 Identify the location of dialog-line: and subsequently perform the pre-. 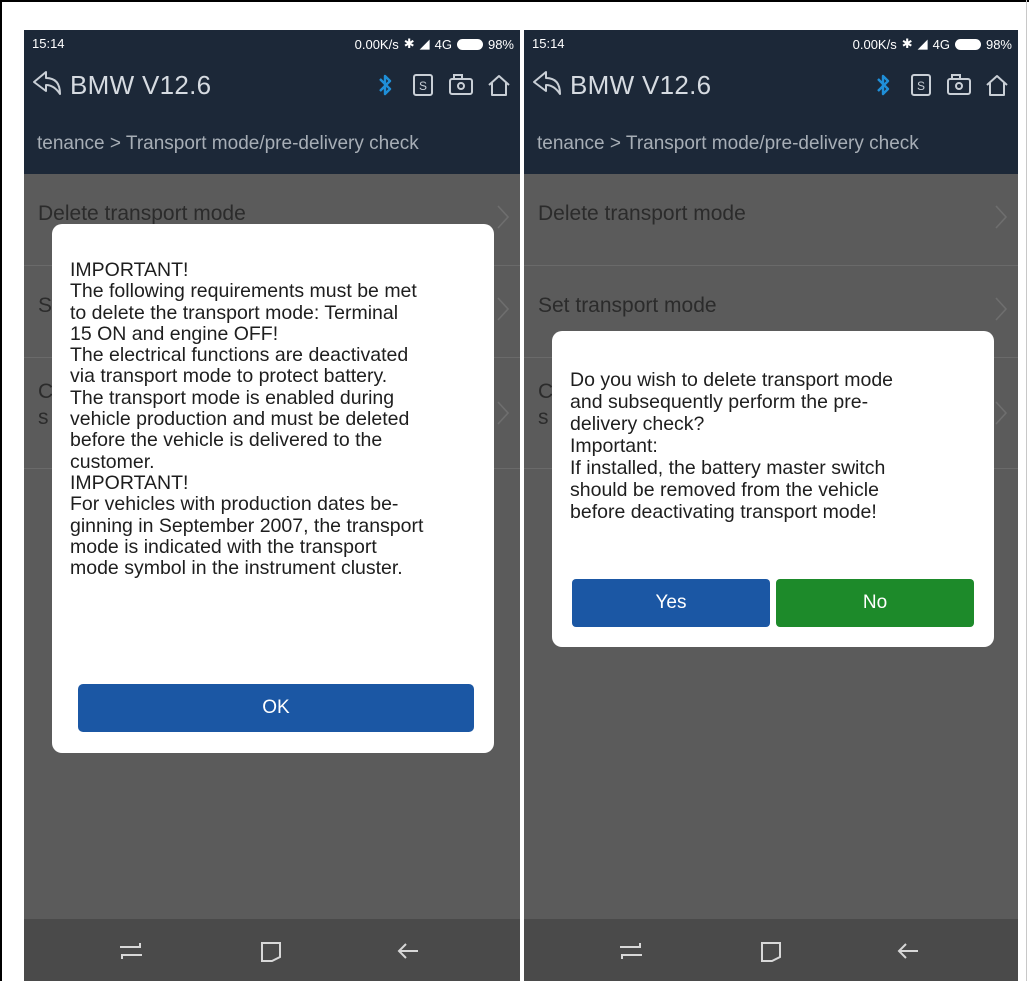
(719, 402).